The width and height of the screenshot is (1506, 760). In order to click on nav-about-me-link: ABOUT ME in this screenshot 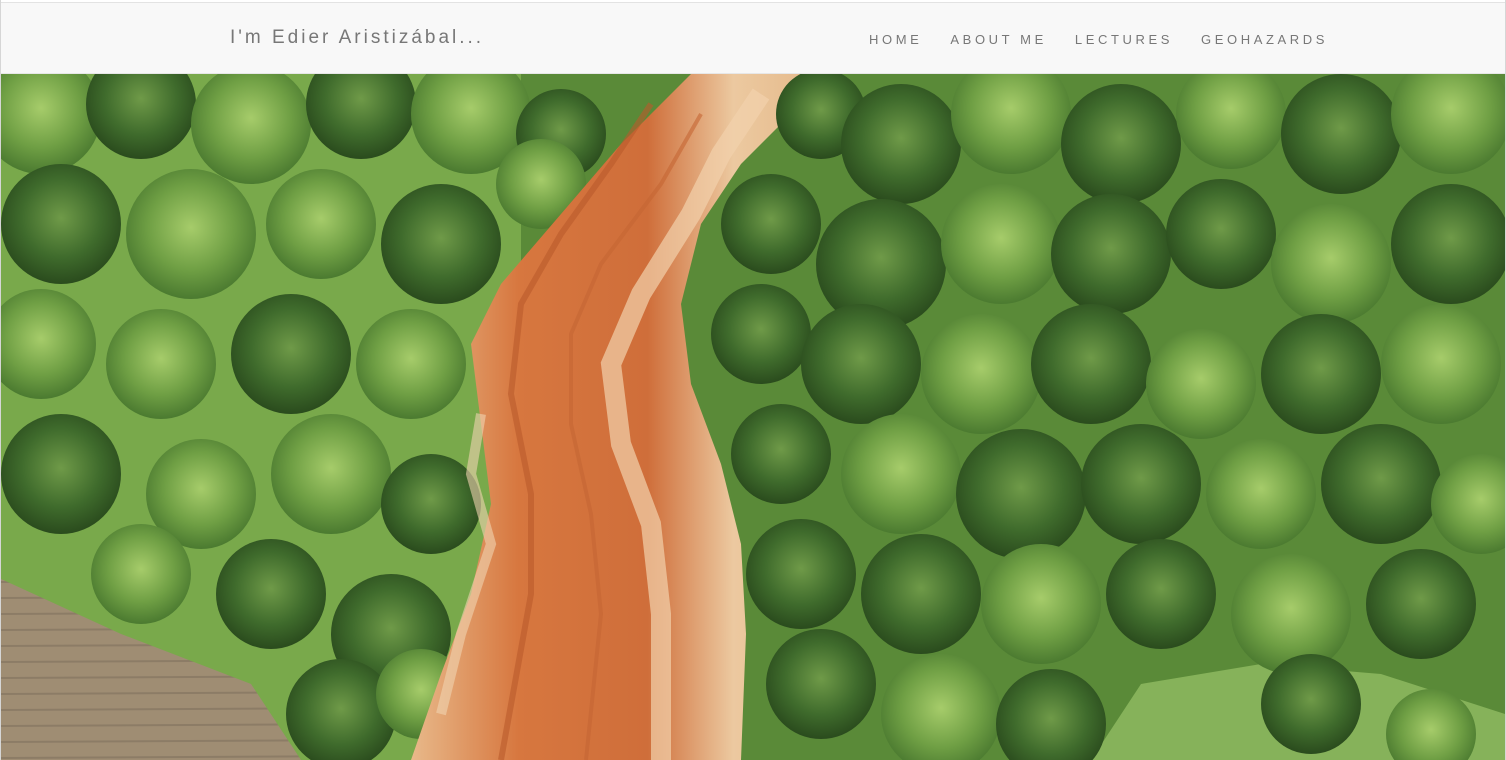, I will do `click(998, 39)`.